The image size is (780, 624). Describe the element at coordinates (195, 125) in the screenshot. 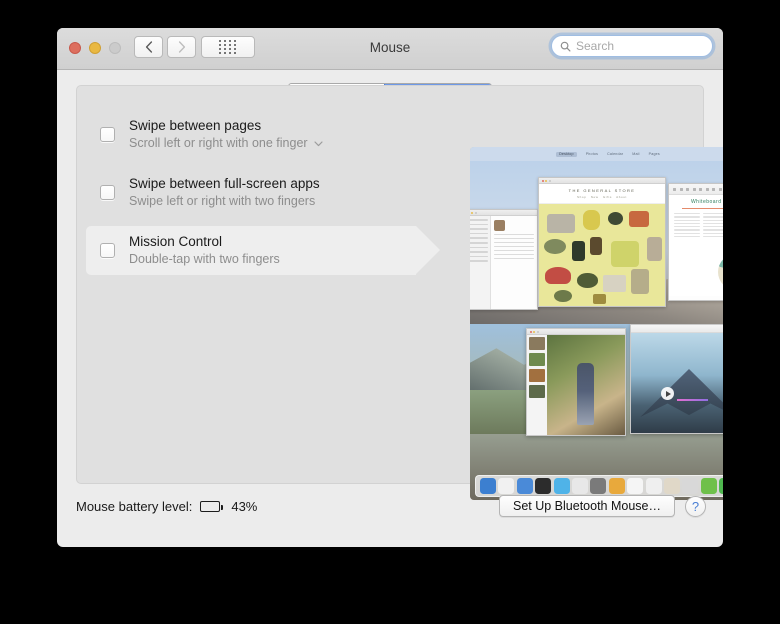

I see `gesture-title: Swipe between pages` at that location.